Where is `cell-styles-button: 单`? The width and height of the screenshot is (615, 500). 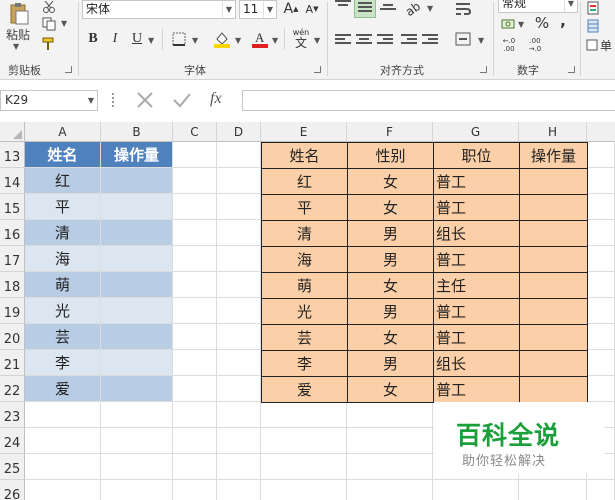
cell-styles-button: 单 is located at coordinates (600, 45).